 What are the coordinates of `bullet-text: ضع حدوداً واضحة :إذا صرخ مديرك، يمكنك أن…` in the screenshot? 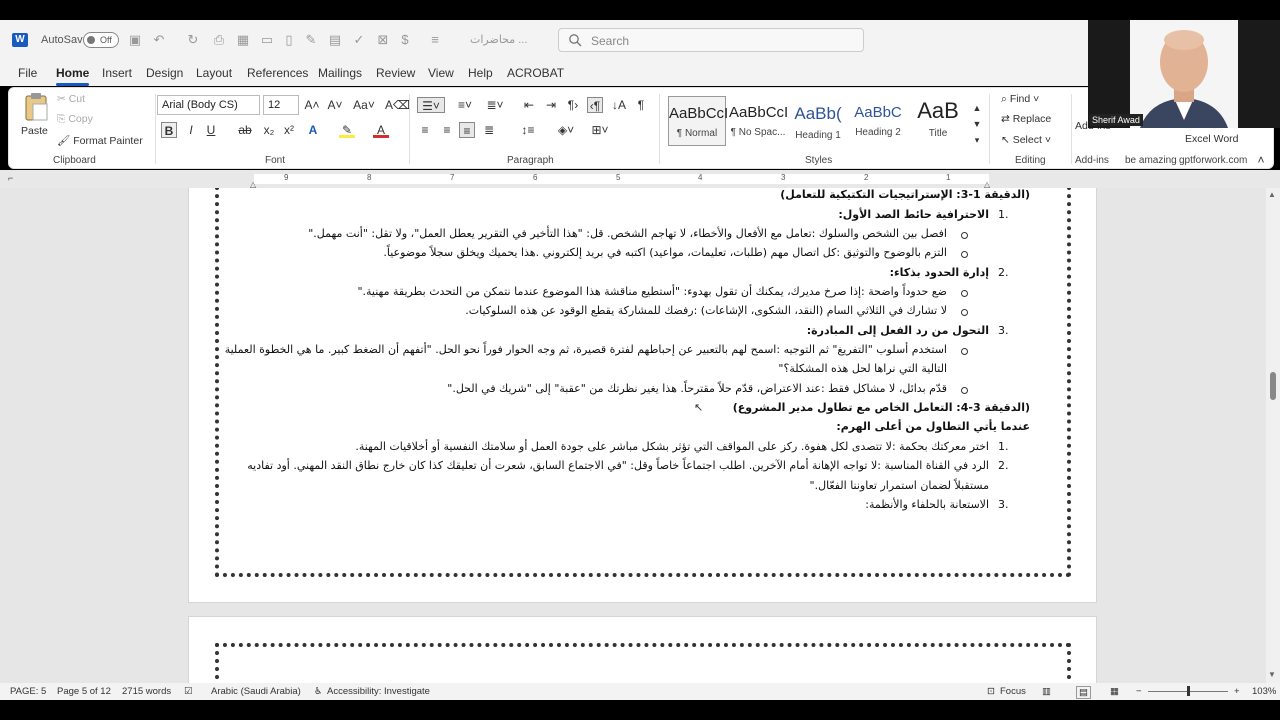 It's located at (652, 291).